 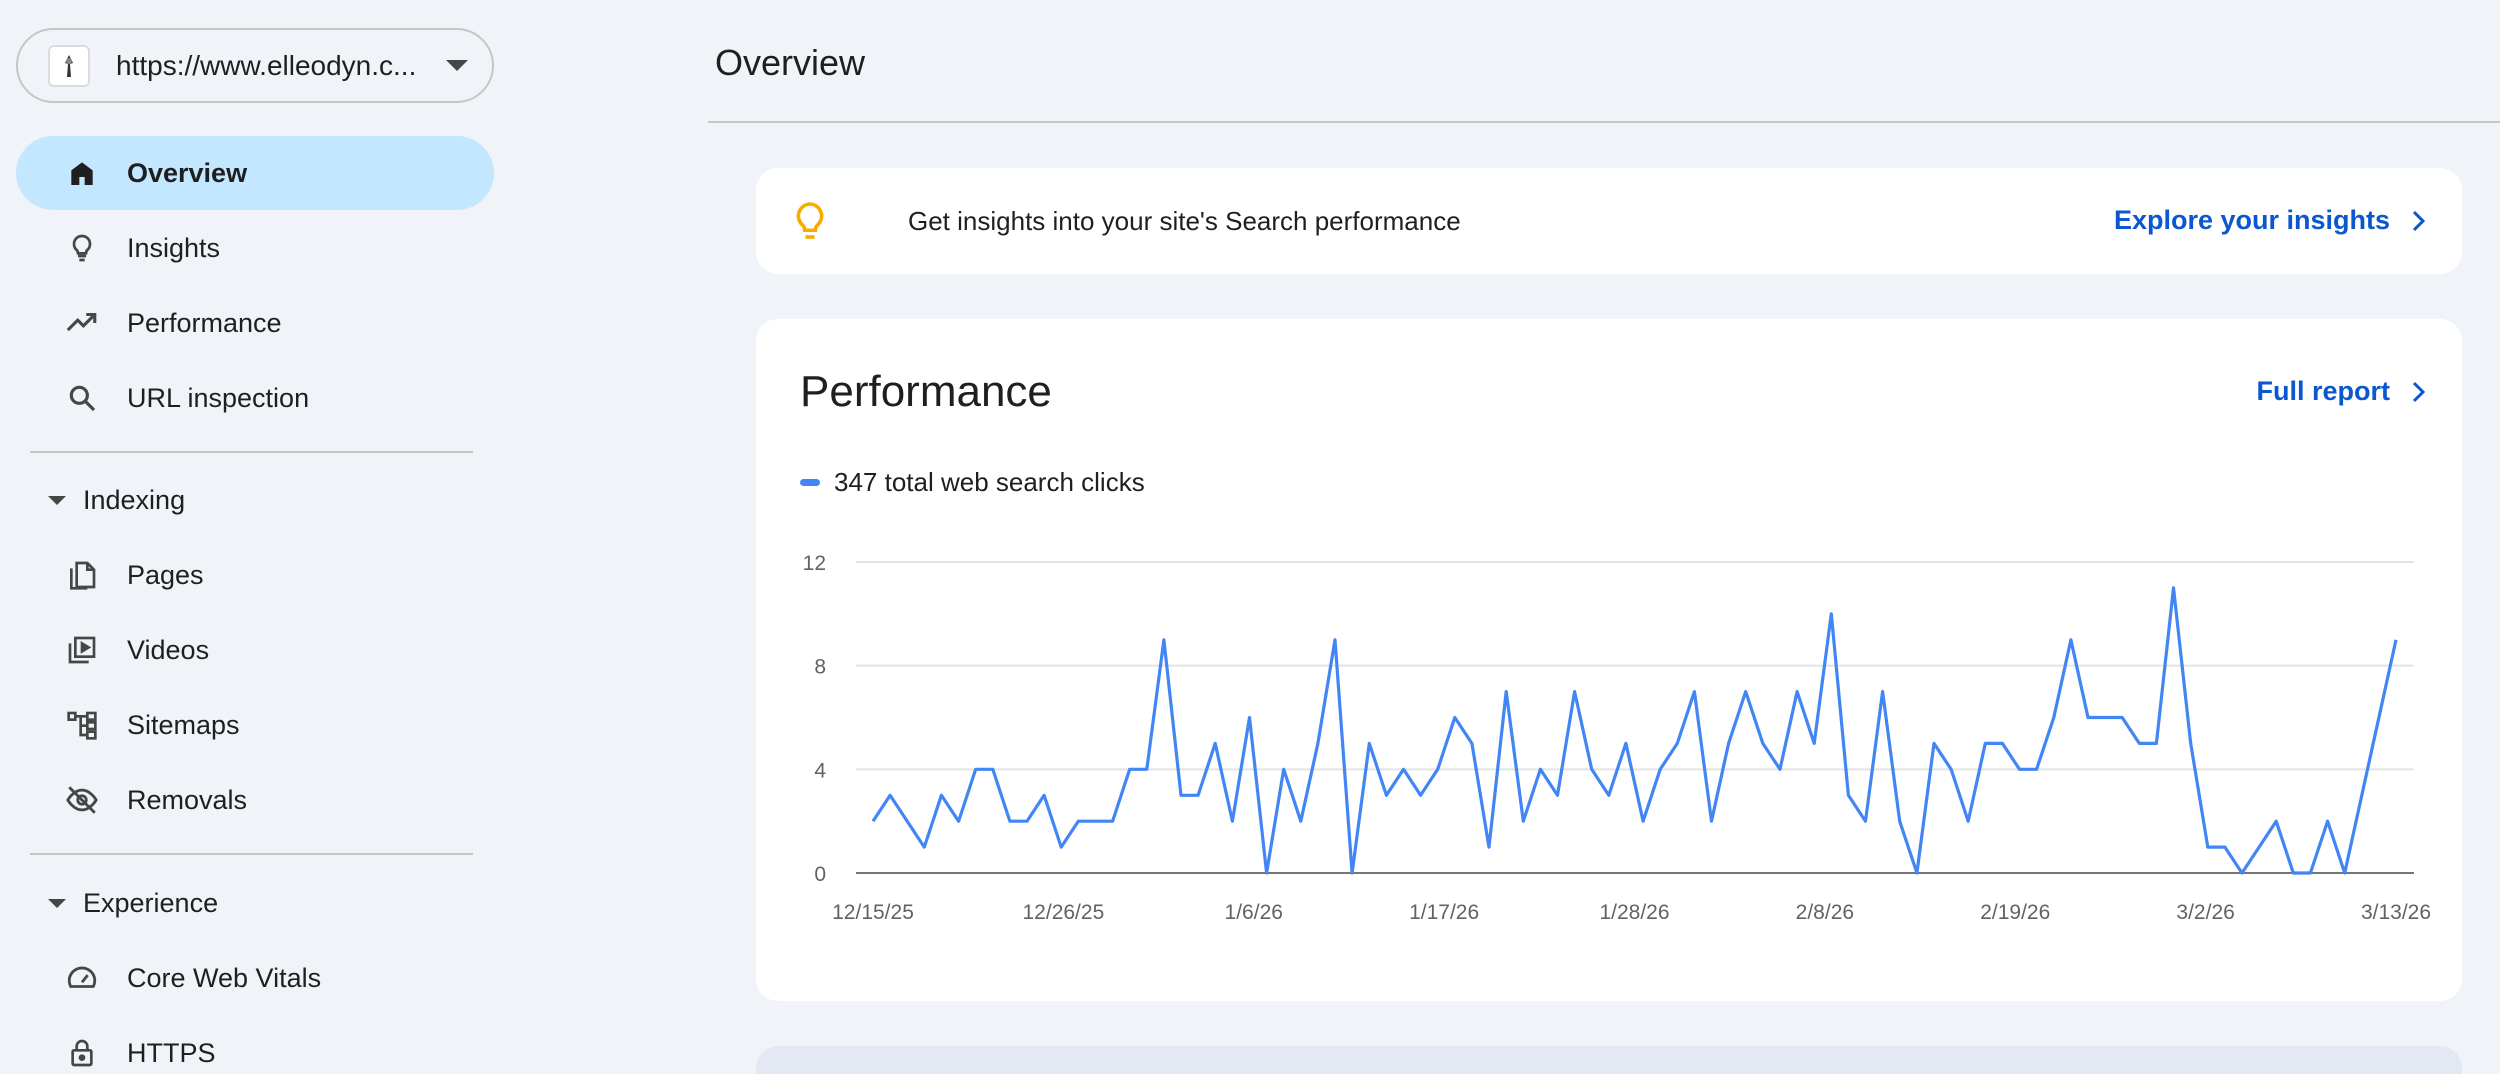 What do you see at coordinates (255, 725) in the screenshot?
I see `nav-item-sitemaps: Sitemaps` at bounding box center [255, 725].